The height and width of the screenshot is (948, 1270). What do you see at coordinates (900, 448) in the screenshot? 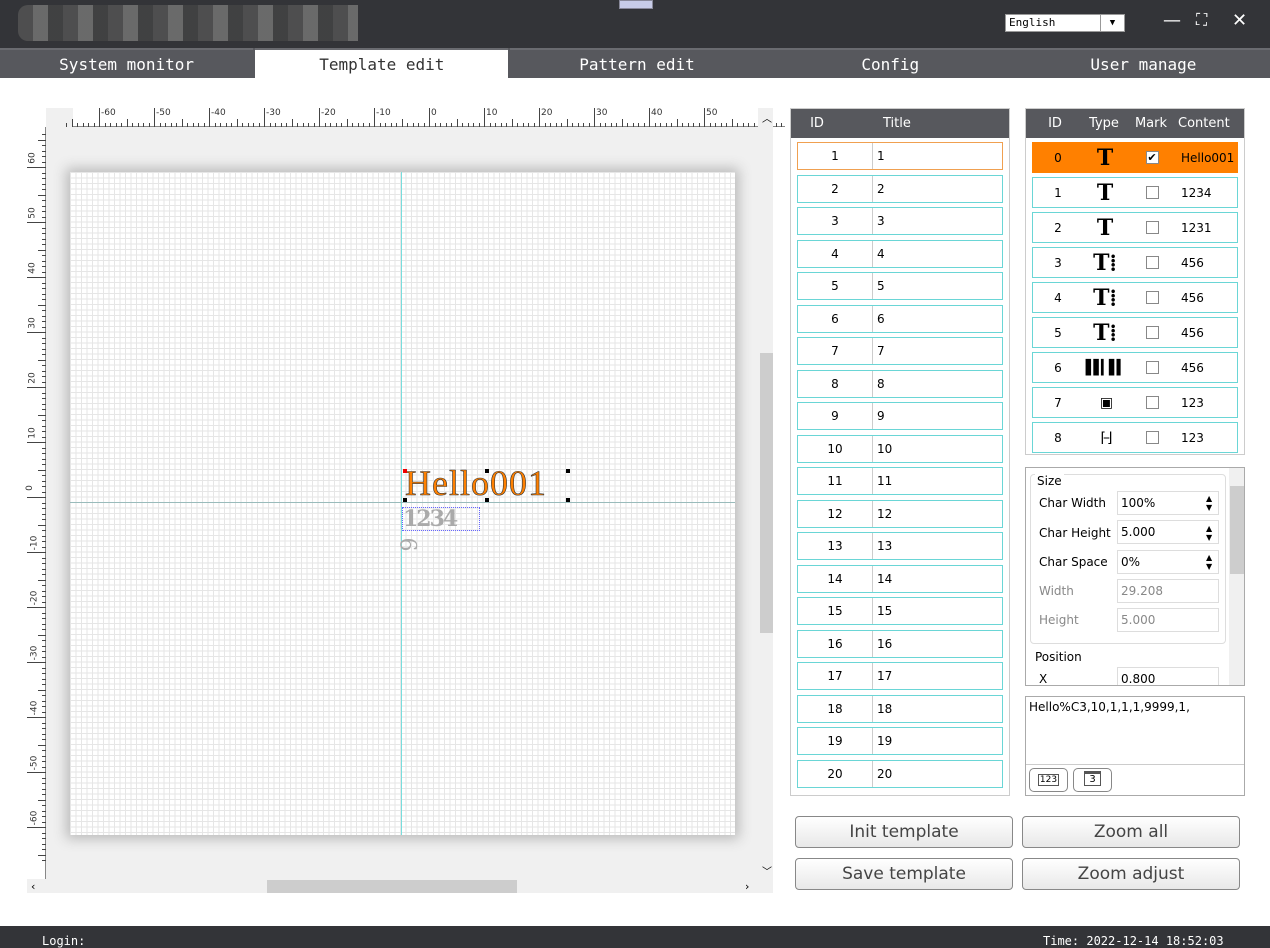
I see `template-row: 10 10` at bounding box center [900, 448].